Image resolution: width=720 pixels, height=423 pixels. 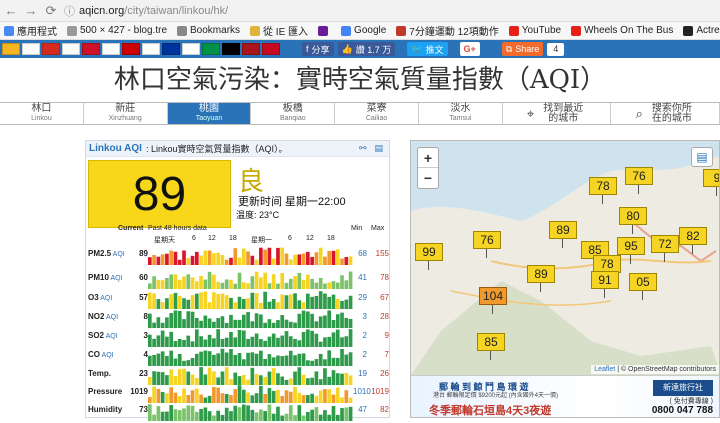 What do you see at coordinates (107, 355) in the screenshot?
I see `pollutant-unit: AQI` at bounding box center [107, 355].